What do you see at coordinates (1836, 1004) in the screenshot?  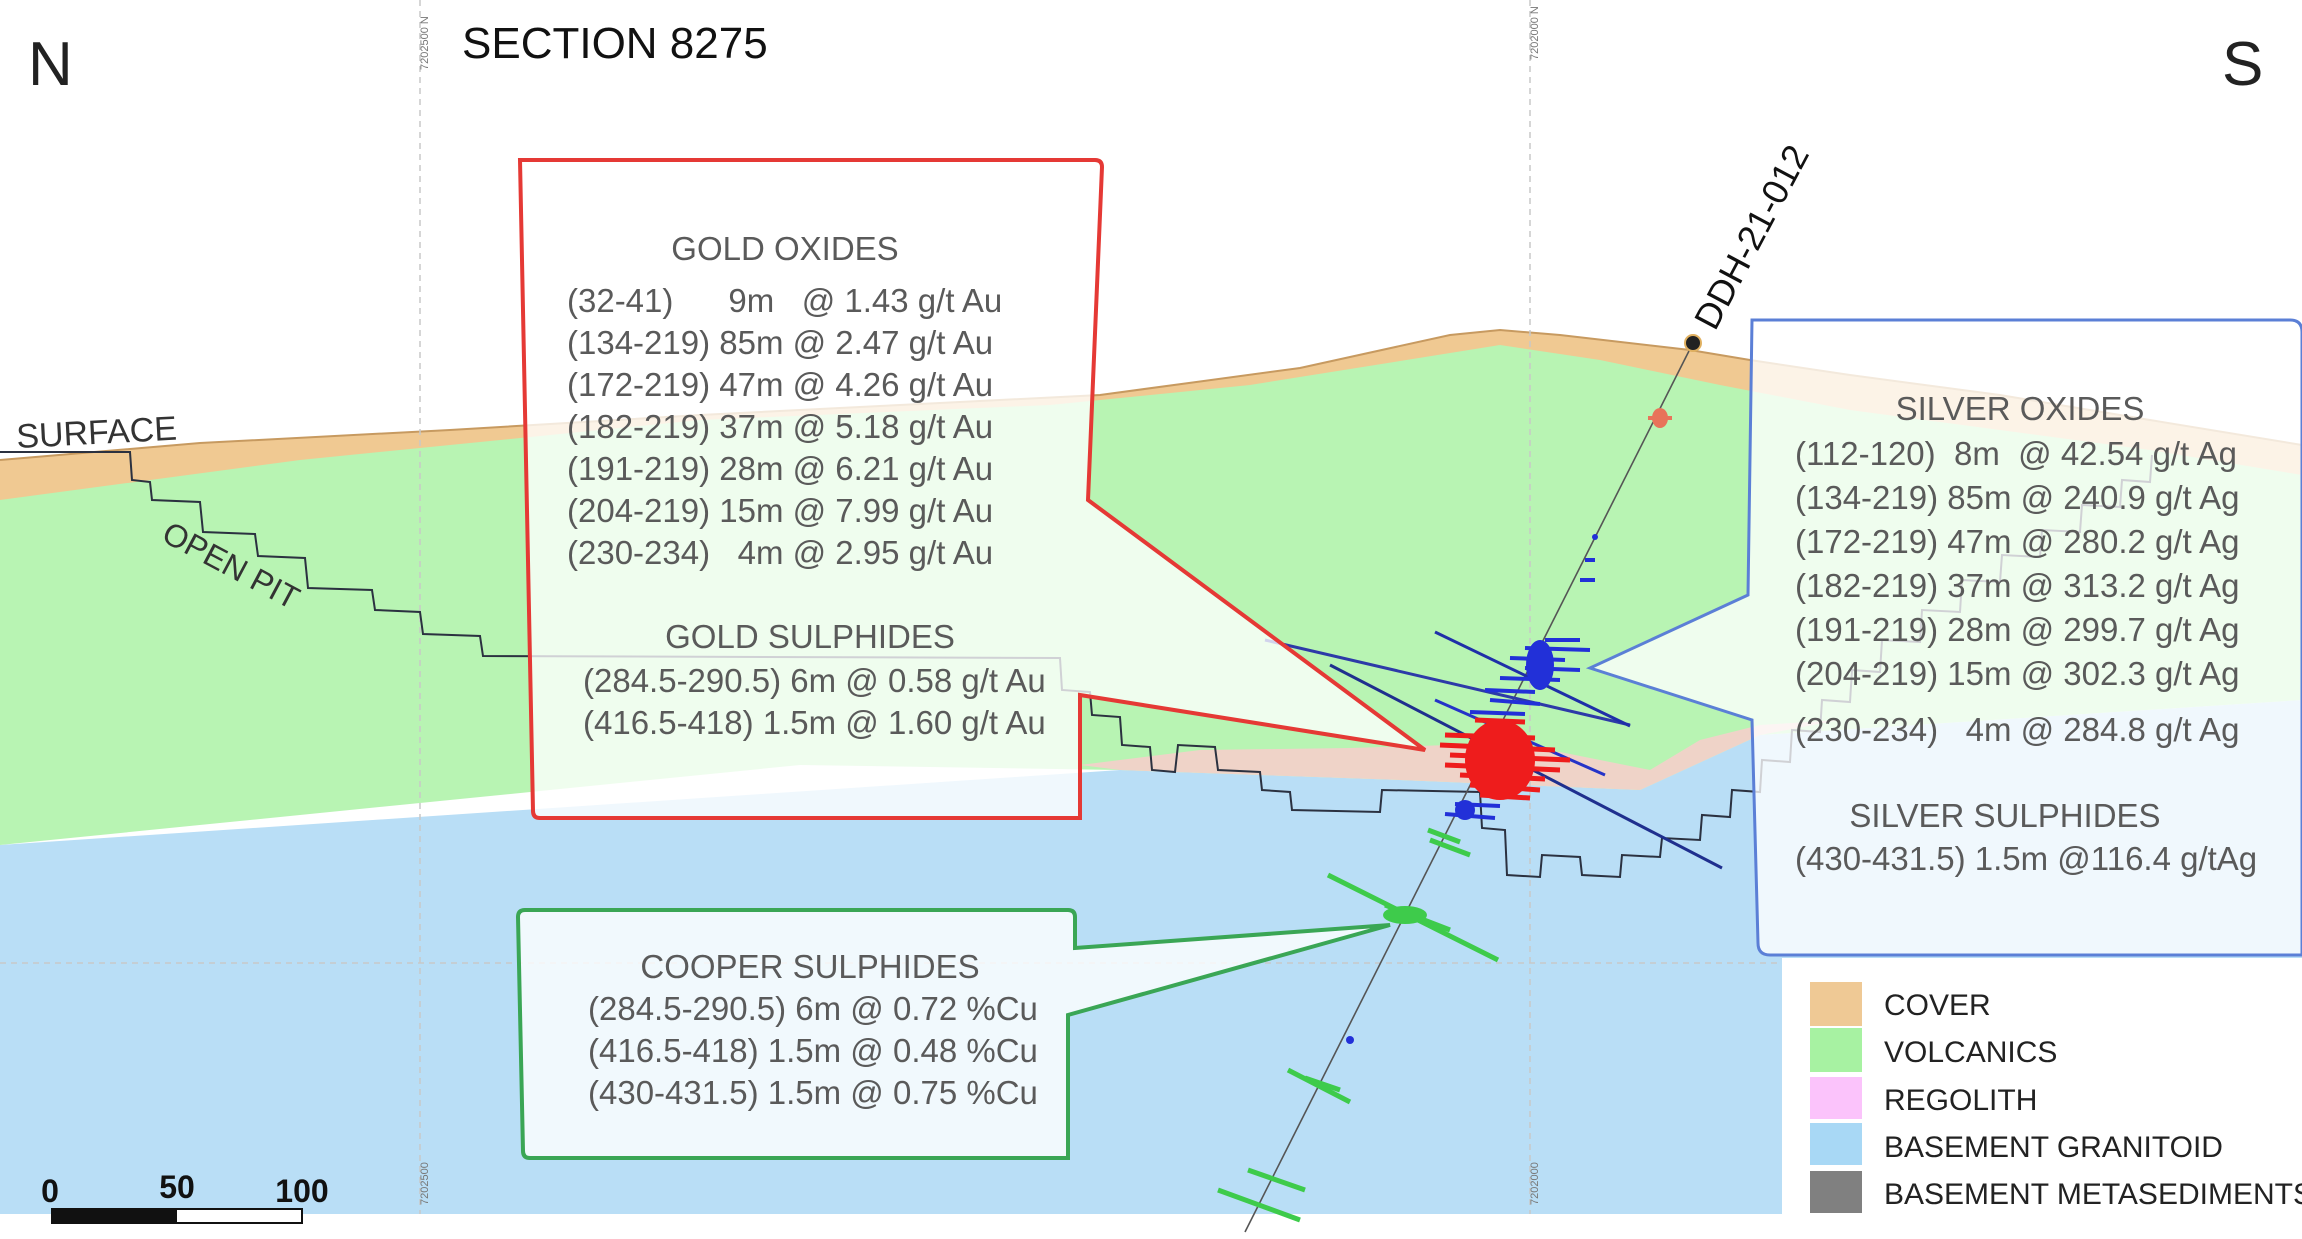 I see `legend-swatch-cover` at bounding box center [1836, 1004].